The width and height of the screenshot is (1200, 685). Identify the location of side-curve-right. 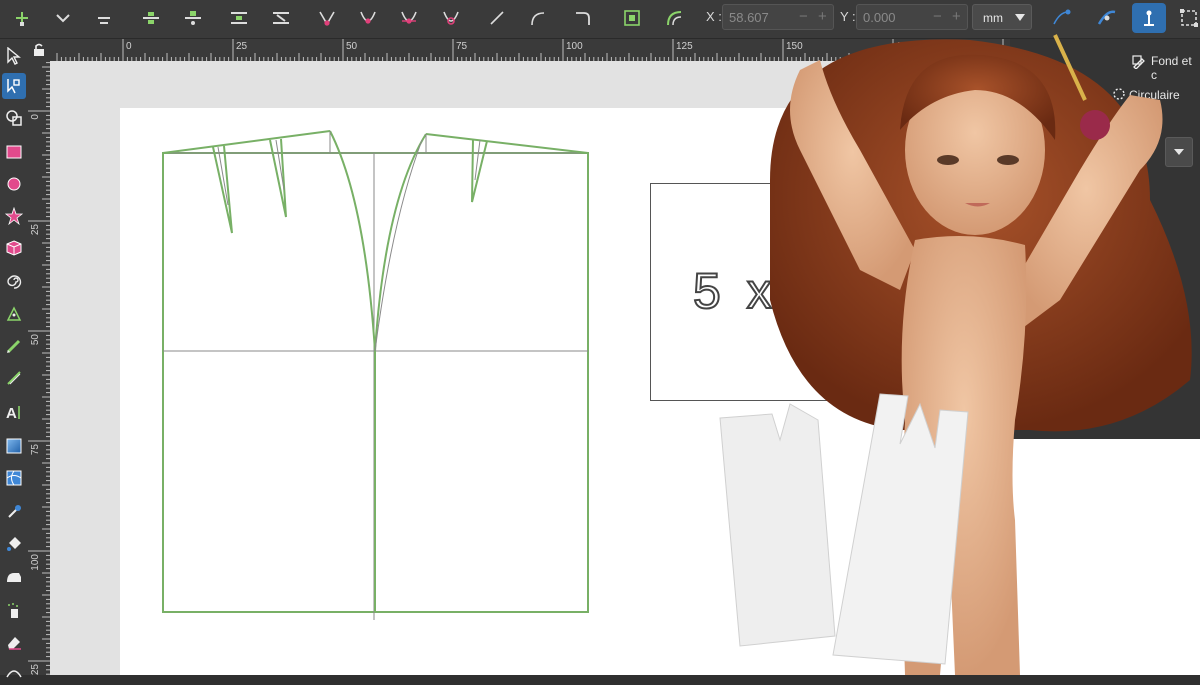
(400, 242).